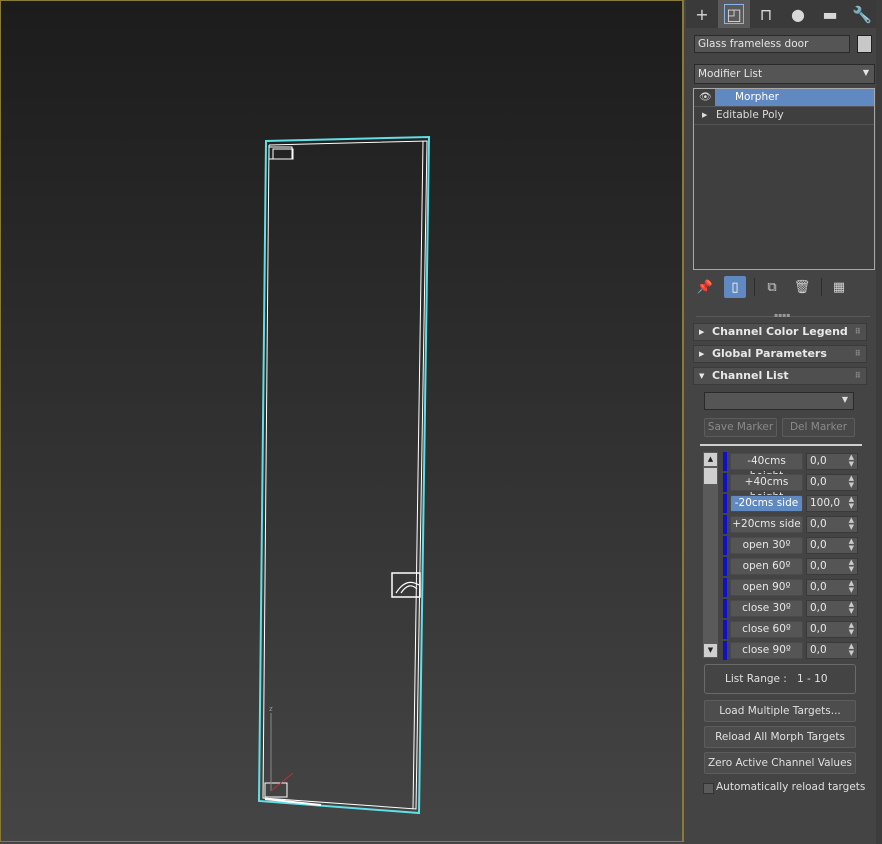  Describe the element at coordinates (798, 14) in the screenshot. I see `motion-icon: ●` at that location.